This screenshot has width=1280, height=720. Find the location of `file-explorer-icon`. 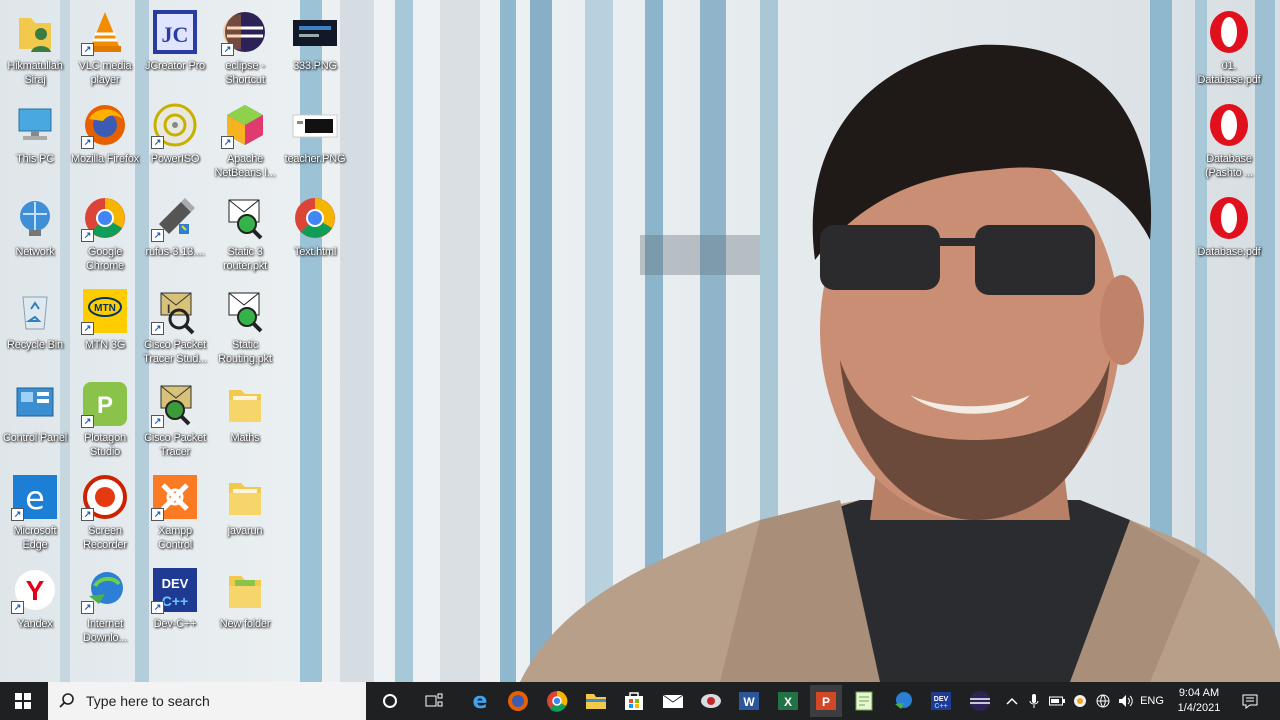

file-explorer-icon is located at coordinates (596, 701).